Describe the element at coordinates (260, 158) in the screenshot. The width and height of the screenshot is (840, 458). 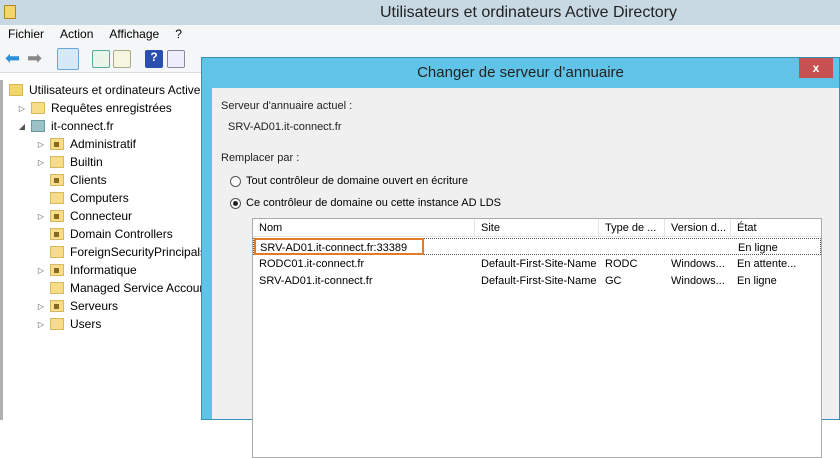
I see `replace-label: Remplacer par :` at that location.